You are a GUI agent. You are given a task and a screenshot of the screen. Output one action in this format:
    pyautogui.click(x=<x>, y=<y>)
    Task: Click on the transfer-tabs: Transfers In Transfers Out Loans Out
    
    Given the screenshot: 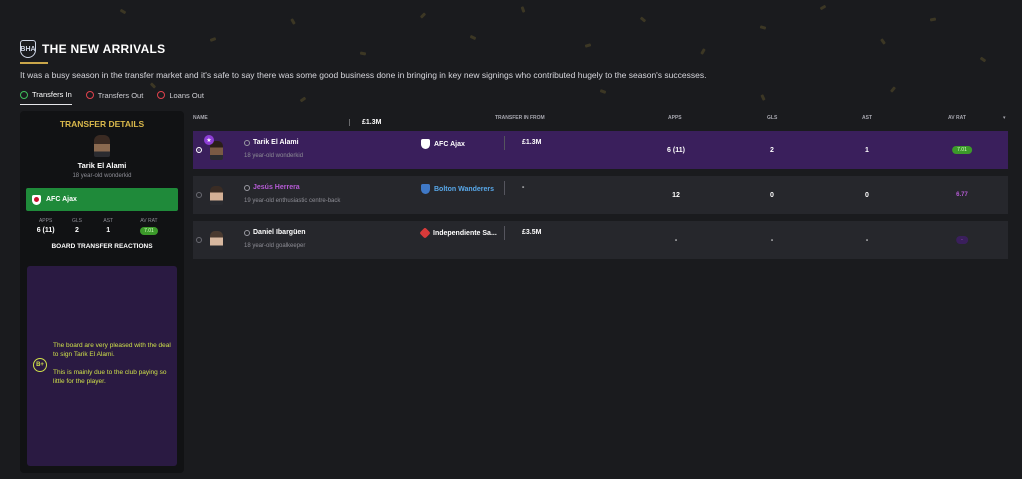 What is the action you would take?
    pyautogui.click(x=112, y=97)
    